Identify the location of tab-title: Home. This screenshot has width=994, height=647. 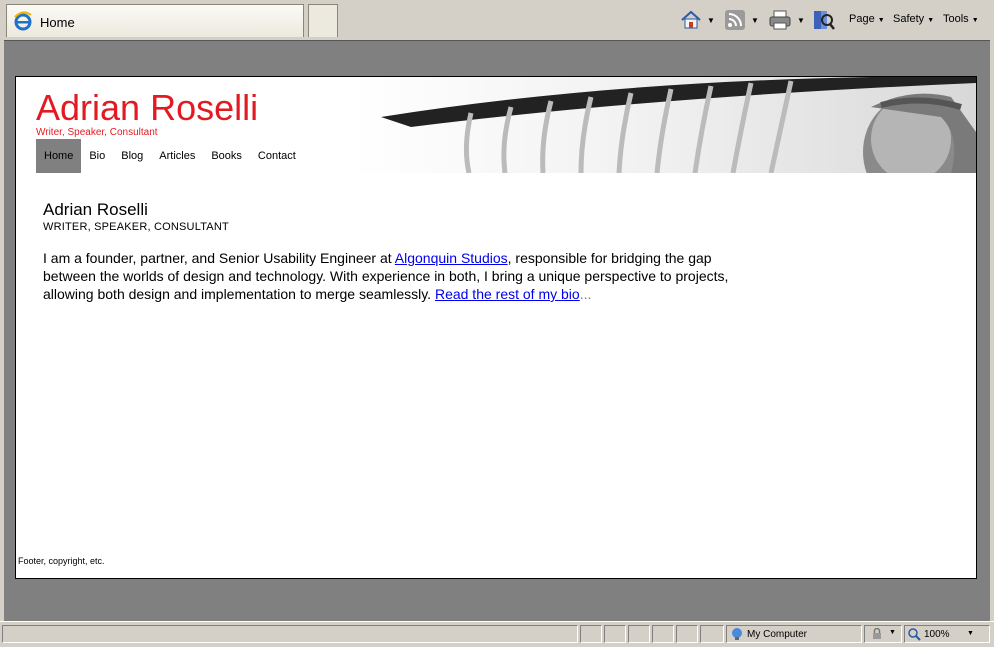
(57, 22).